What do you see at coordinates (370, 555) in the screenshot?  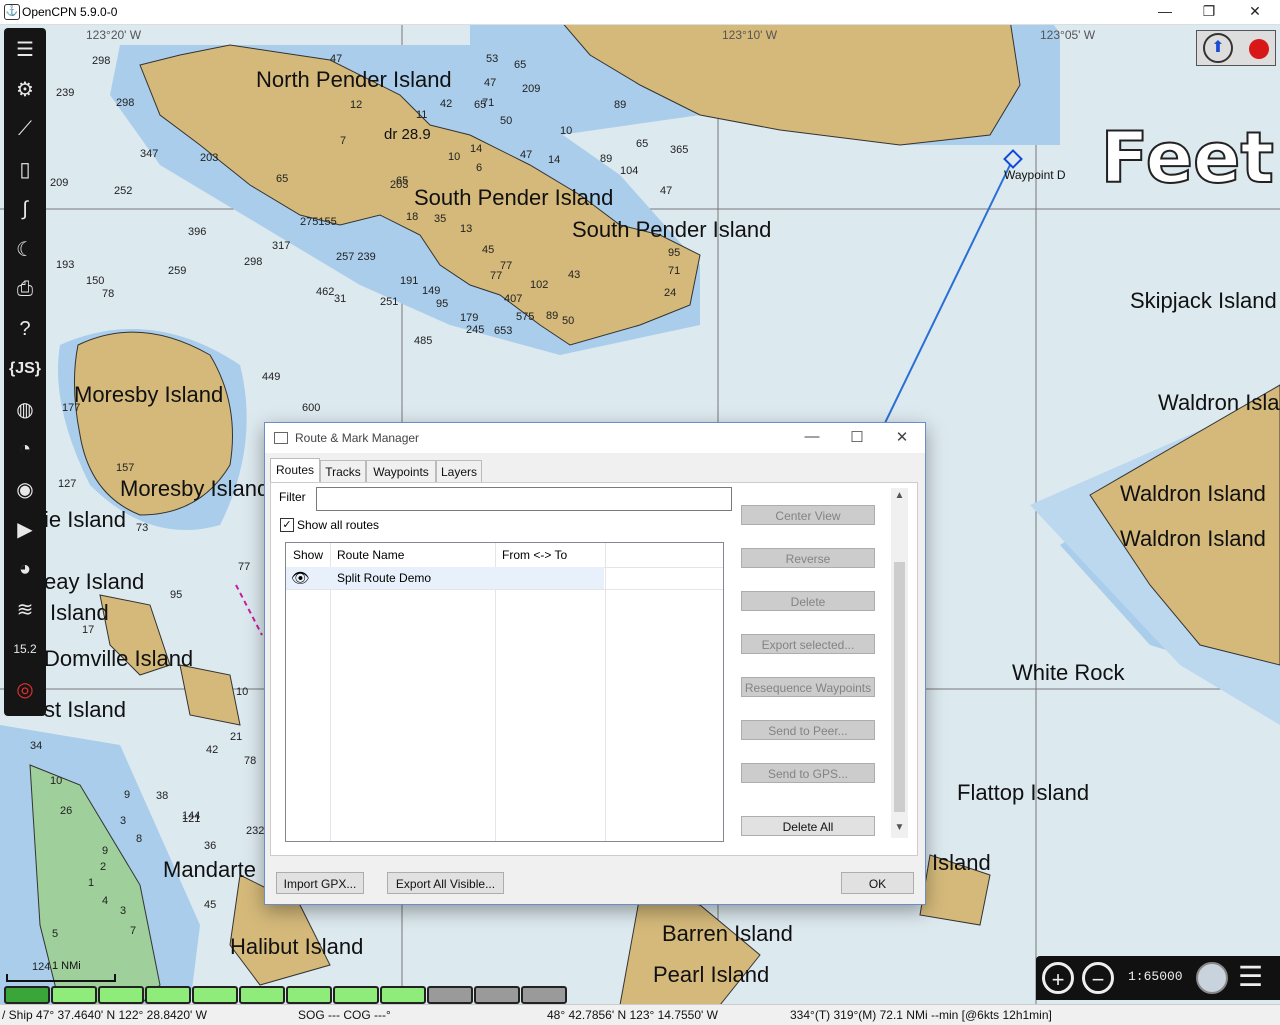 I see `column-header-route-name: Route Name` at bounding box center [370, 555].